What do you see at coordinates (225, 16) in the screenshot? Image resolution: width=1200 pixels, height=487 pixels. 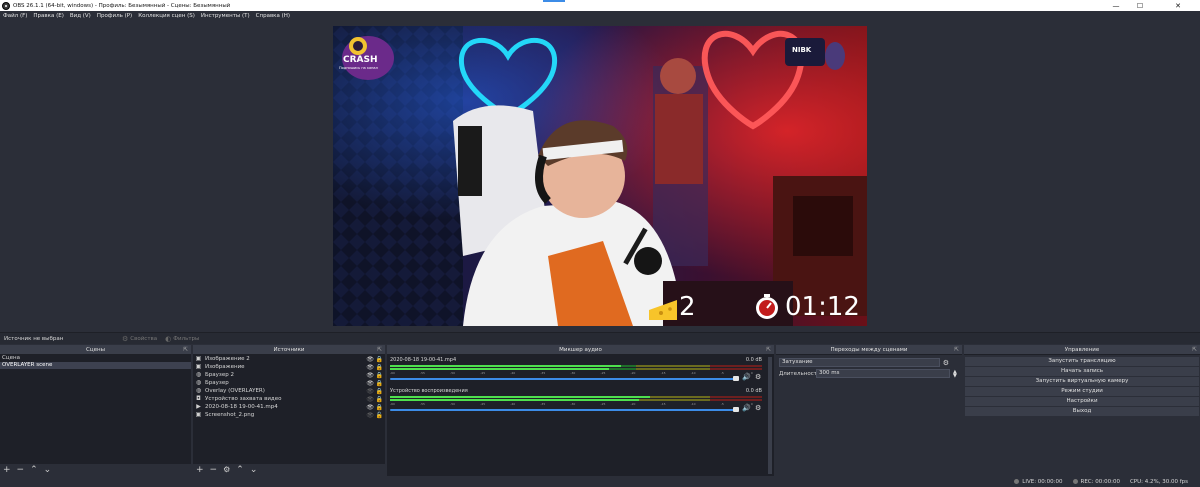 I see `menu-tools: Инструменты (T)` at bounding box center [225, 16].